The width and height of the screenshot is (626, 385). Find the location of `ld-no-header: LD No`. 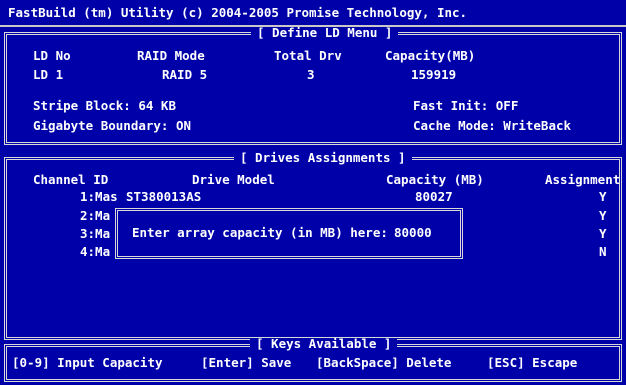

ld-no-header: LD No is located at coordinates (52, 55).